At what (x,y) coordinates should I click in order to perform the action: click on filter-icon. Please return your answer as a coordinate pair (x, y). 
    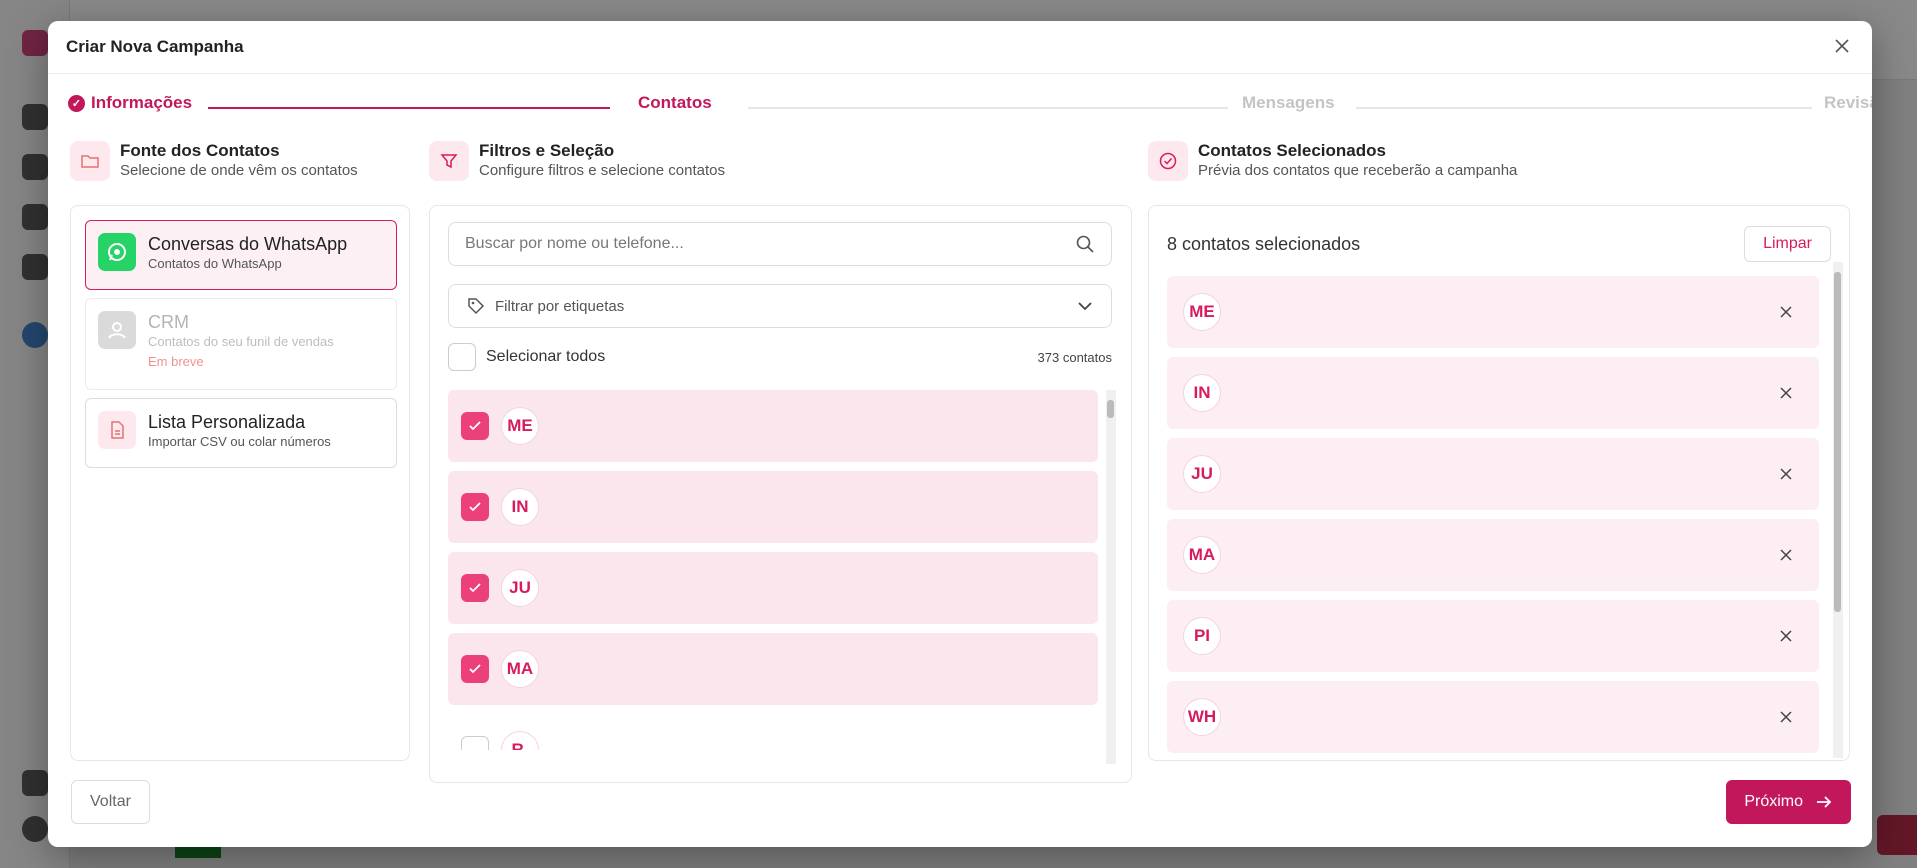
    Looking at the image, I should click on (449, 161).